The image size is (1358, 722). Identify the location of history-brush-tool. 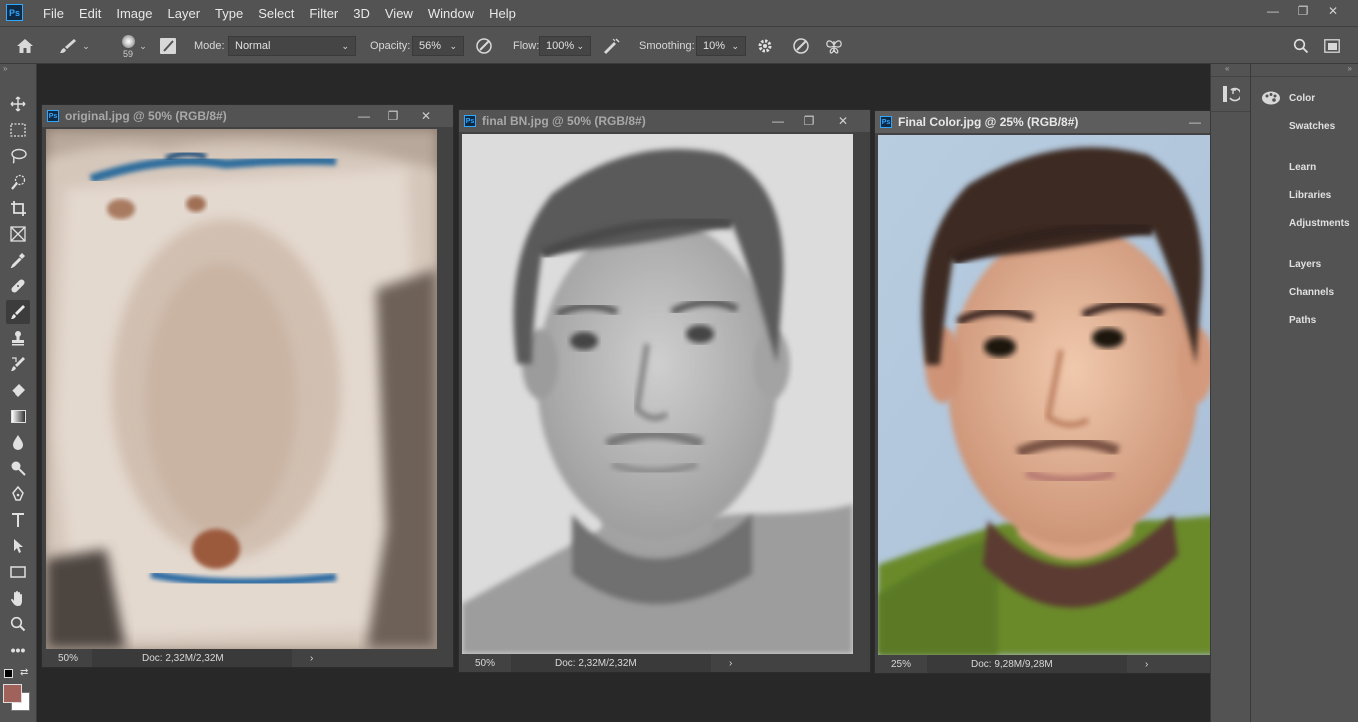
(18, 364).